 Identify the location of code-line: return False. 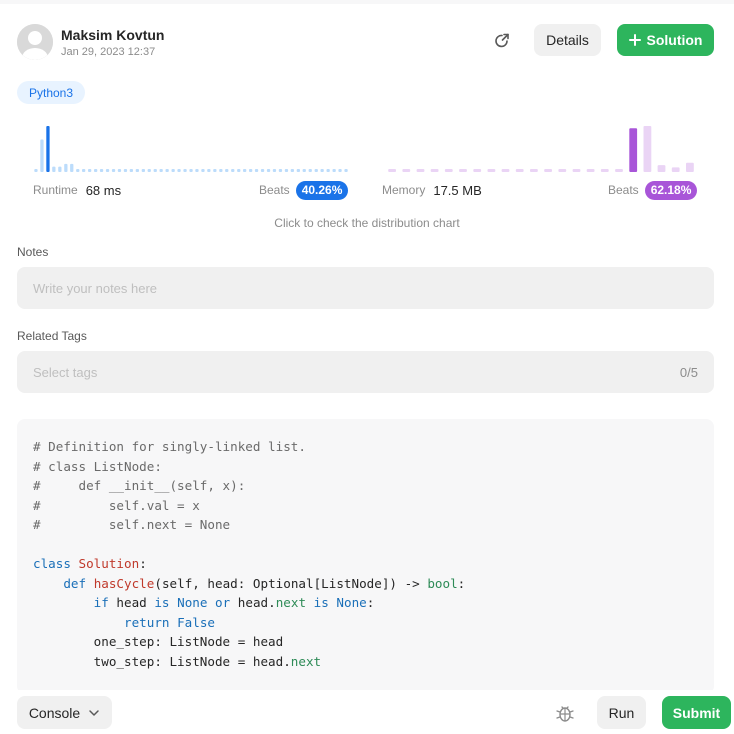
(170, 622).